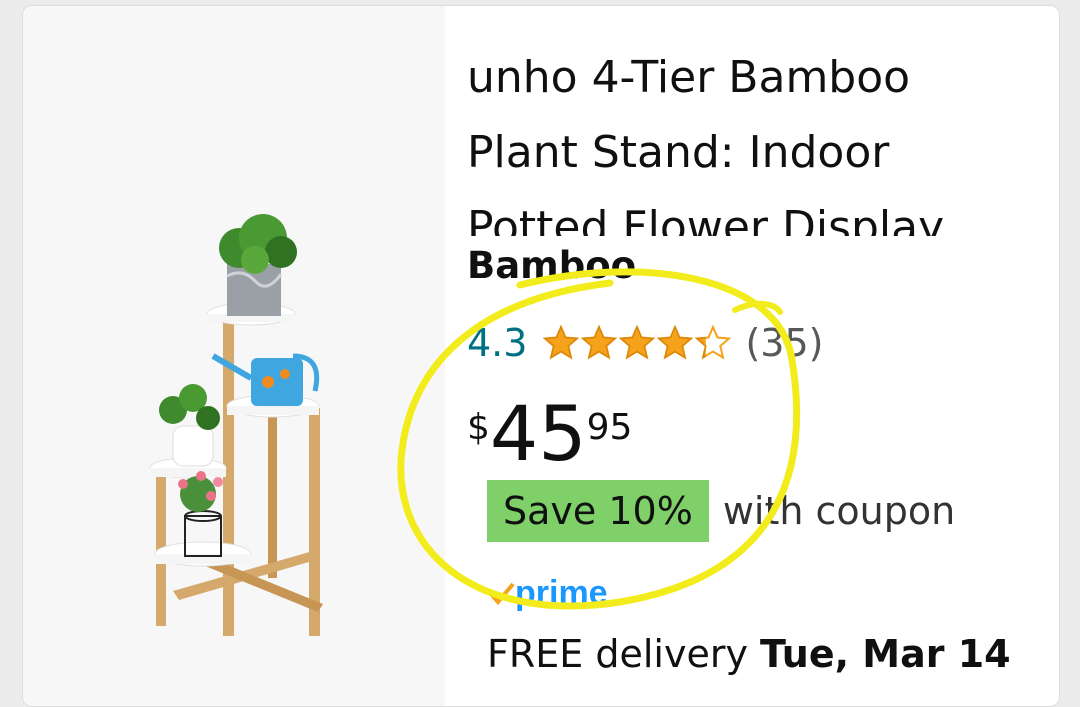  Describe the element at coordinates (721, 511) in the screenshot. I see `coupon-row: Save 10% with coupon` at that location.